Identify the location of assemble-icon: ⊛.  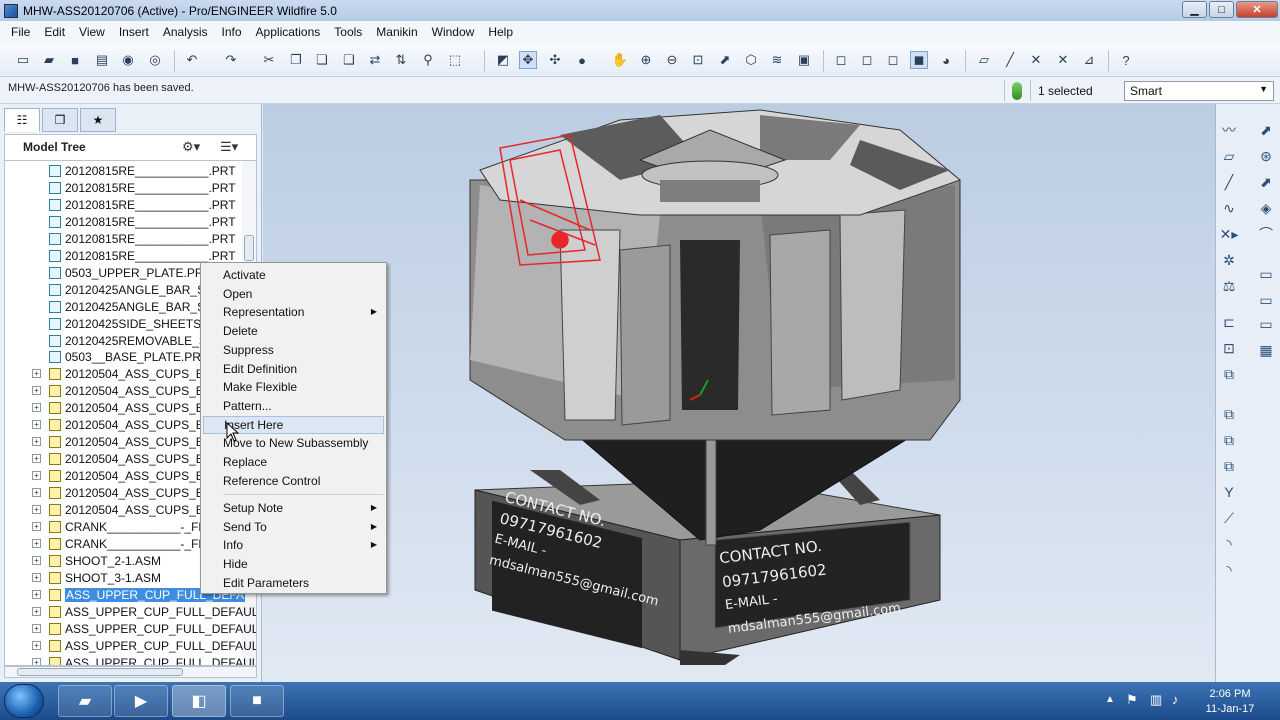
(1266, 156).